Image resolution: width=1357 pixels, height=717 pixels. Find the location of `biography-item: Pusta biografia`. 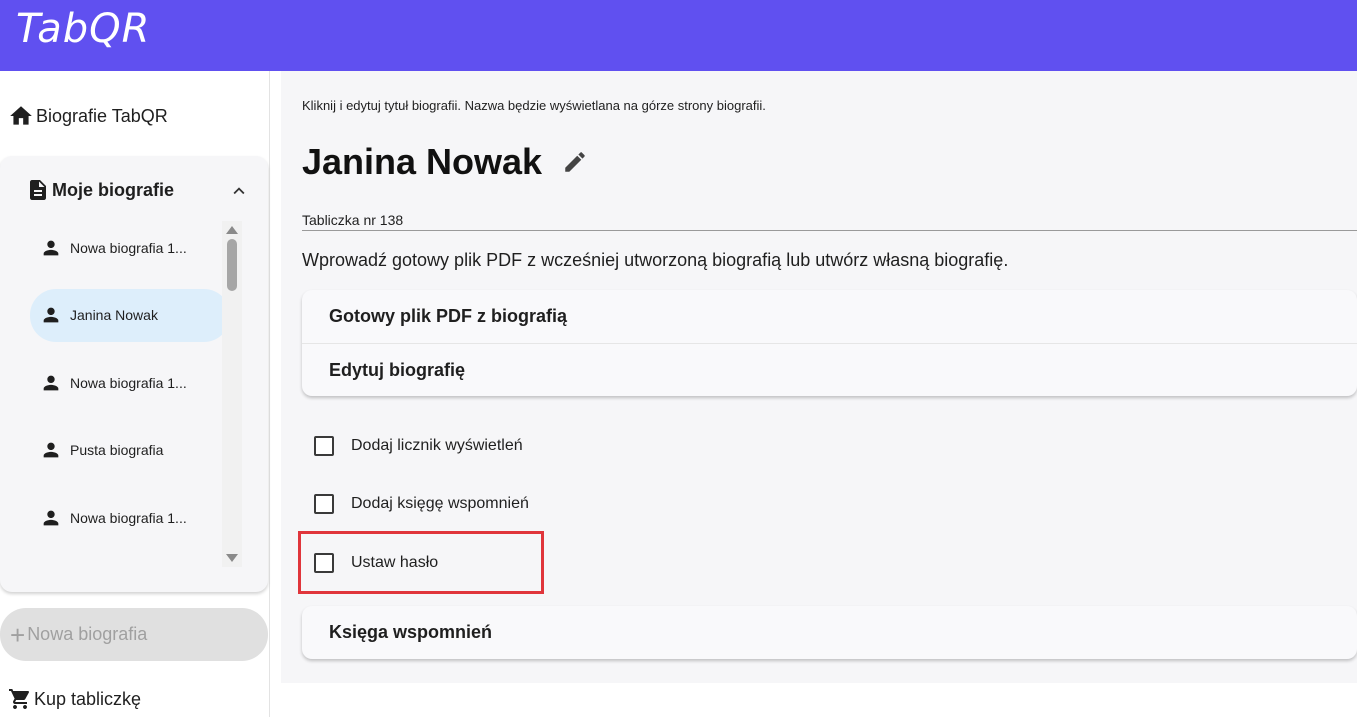

biography-item: Pusta biografia is located at coordinates (130, 450).